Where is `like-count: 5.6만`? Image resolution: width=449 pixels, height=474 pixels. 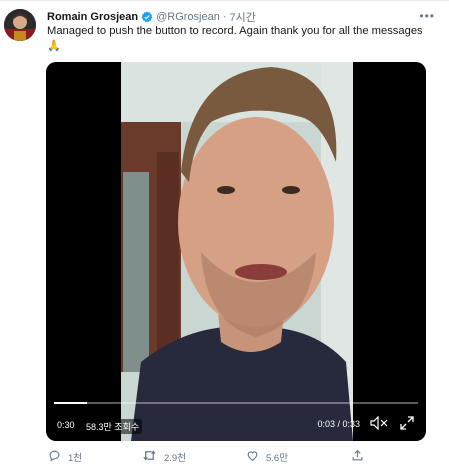
like-count: 5.6만 is located at coordinates (277, 458).